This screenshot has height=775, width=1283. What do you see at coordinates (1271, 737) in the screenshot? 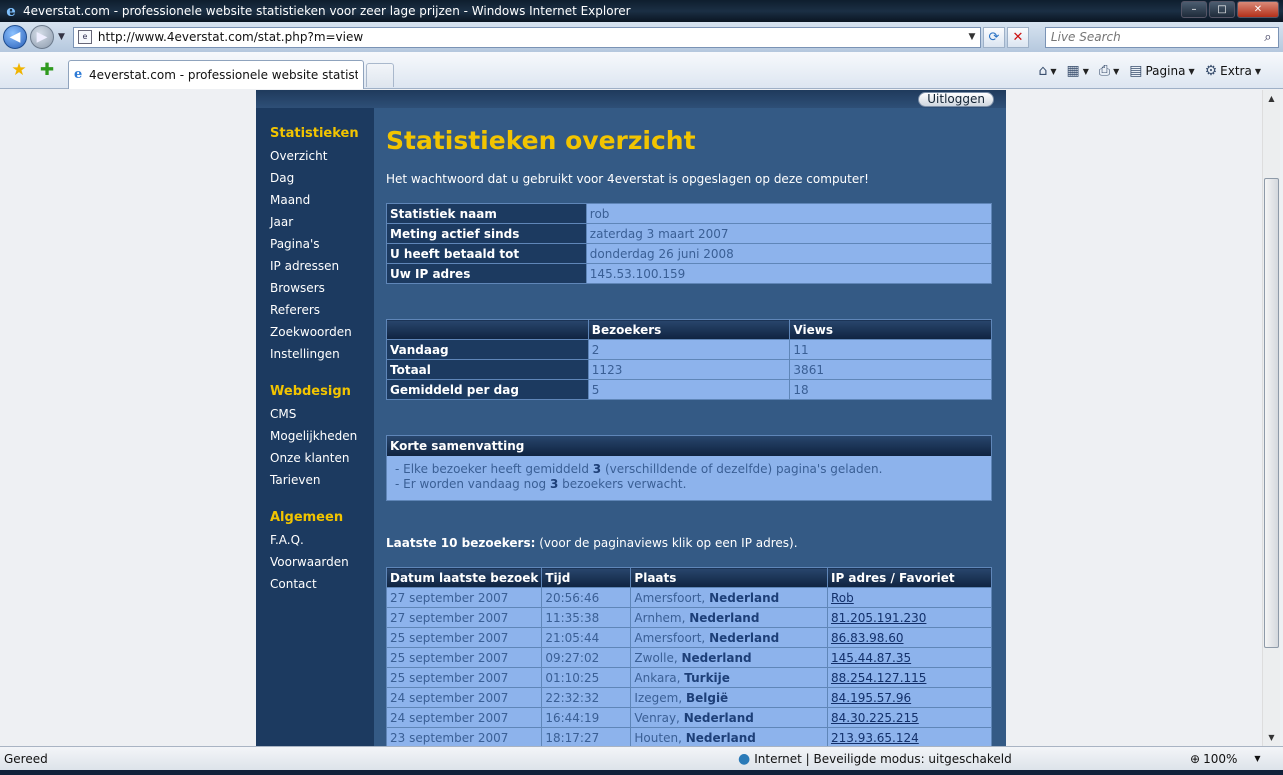
I see `scroll-down-icon: ▼` at bounding box center [1271, 737].